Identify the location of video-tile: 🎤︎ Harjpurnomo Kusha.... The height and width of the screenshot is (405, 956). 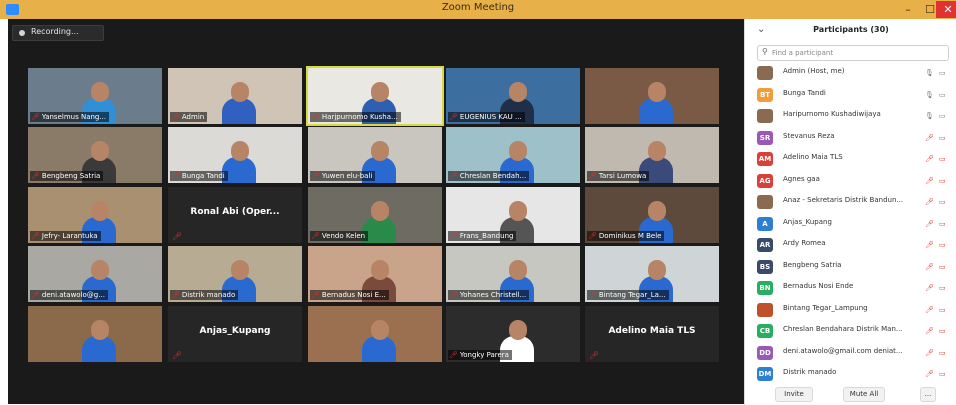
(375, 96).